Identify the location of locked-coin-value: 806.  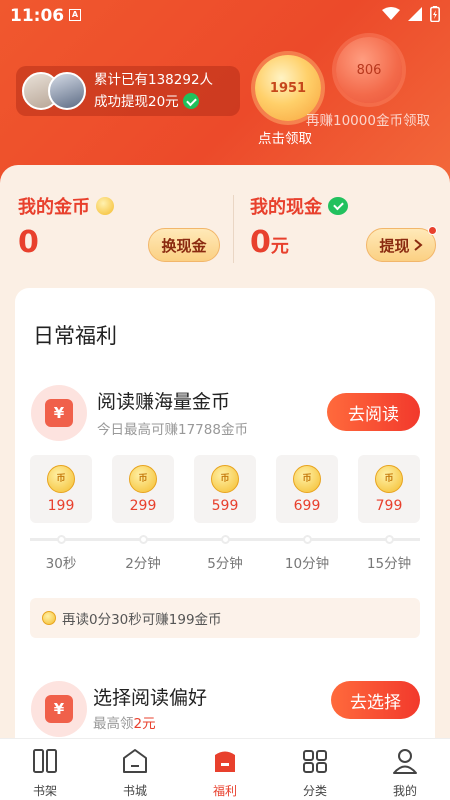
(369, 70).